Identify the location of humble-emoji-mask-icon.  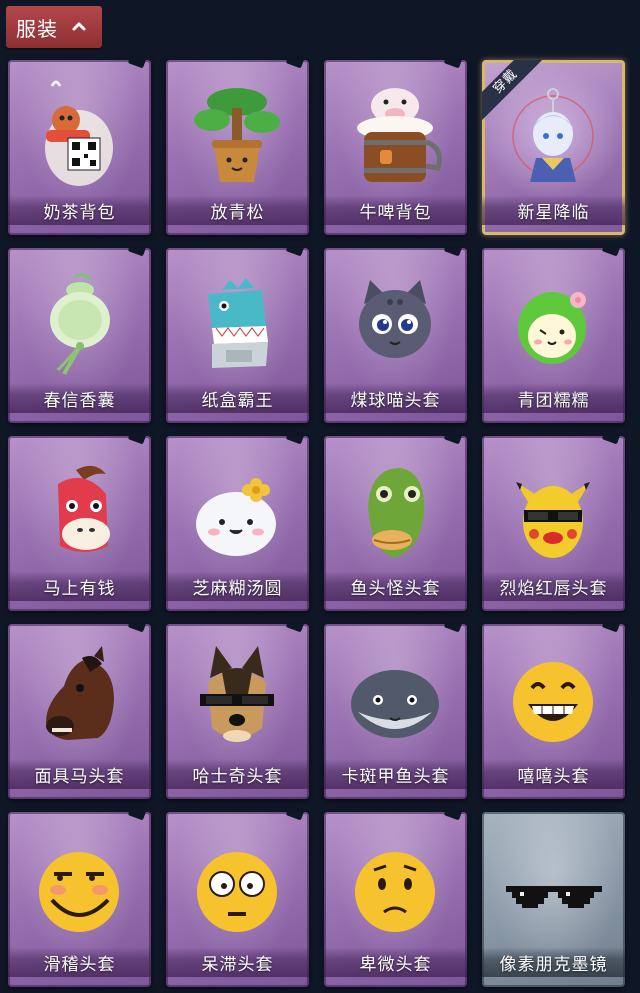
(395, 892).